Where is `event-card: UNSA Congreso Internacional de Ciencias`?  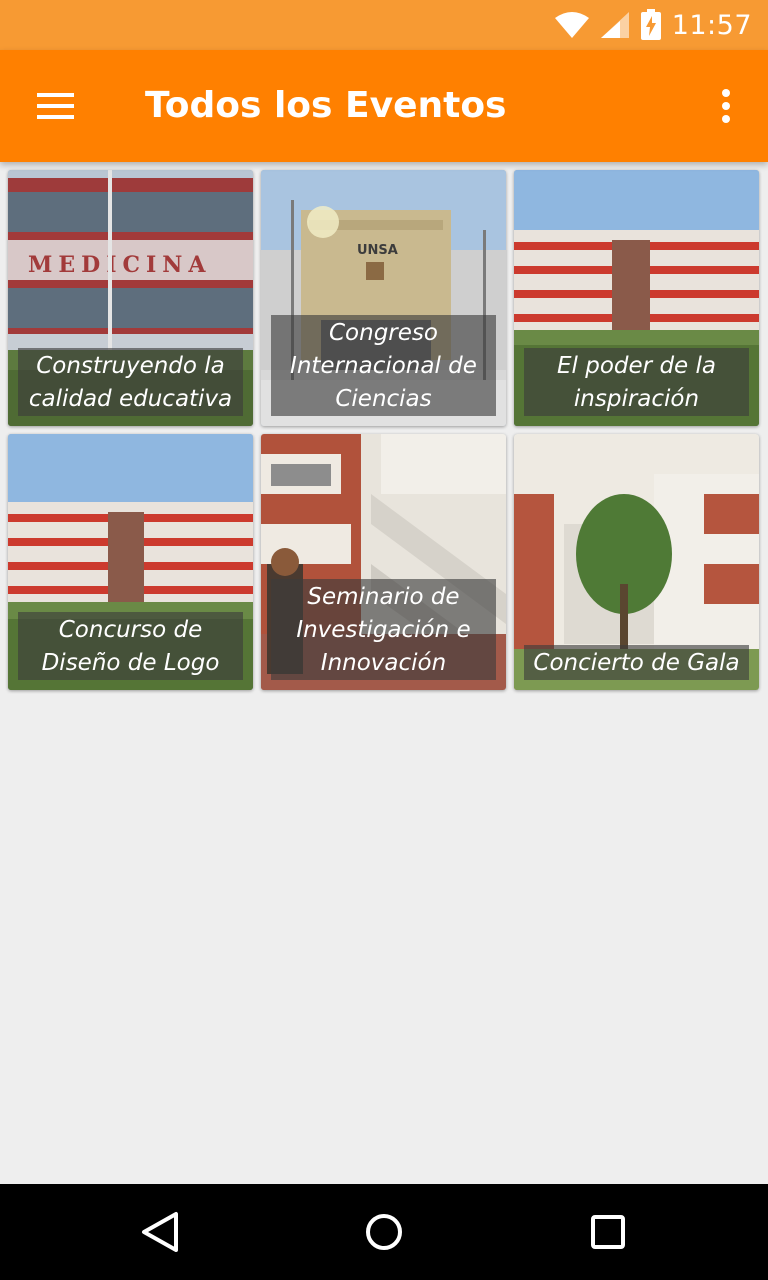
event-card: UNSA Congreso Internacional de Ciencias is located at coordinates (383, 298).